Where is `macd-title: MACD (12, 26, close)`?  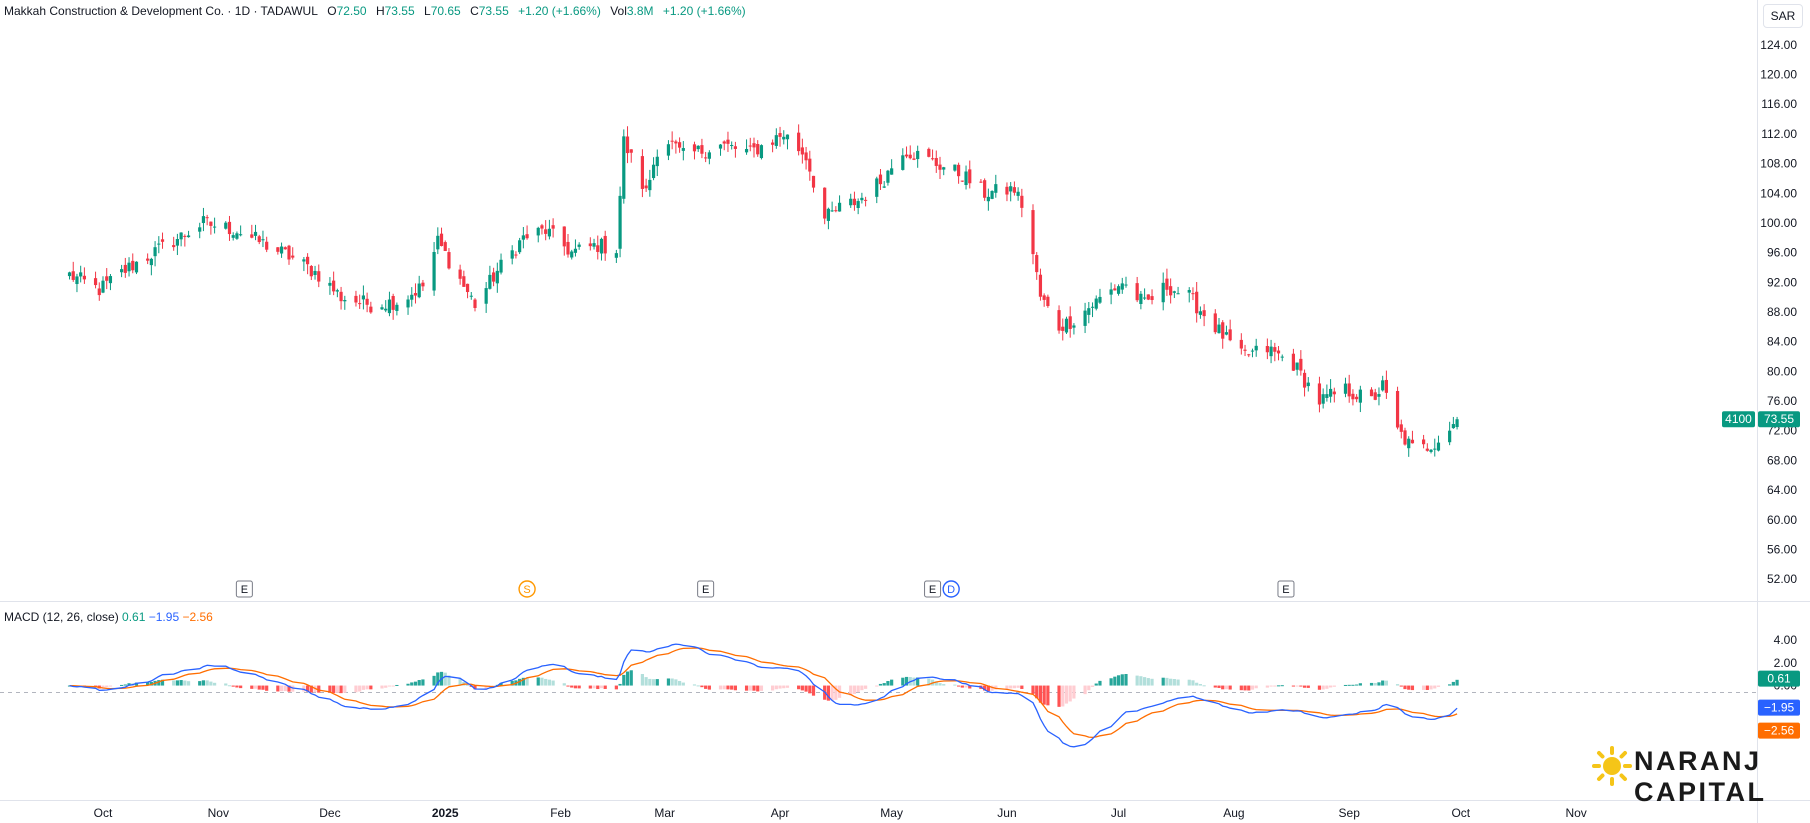
macd-title: MACD (12, 26, close) is located at coordinates (61, 617).